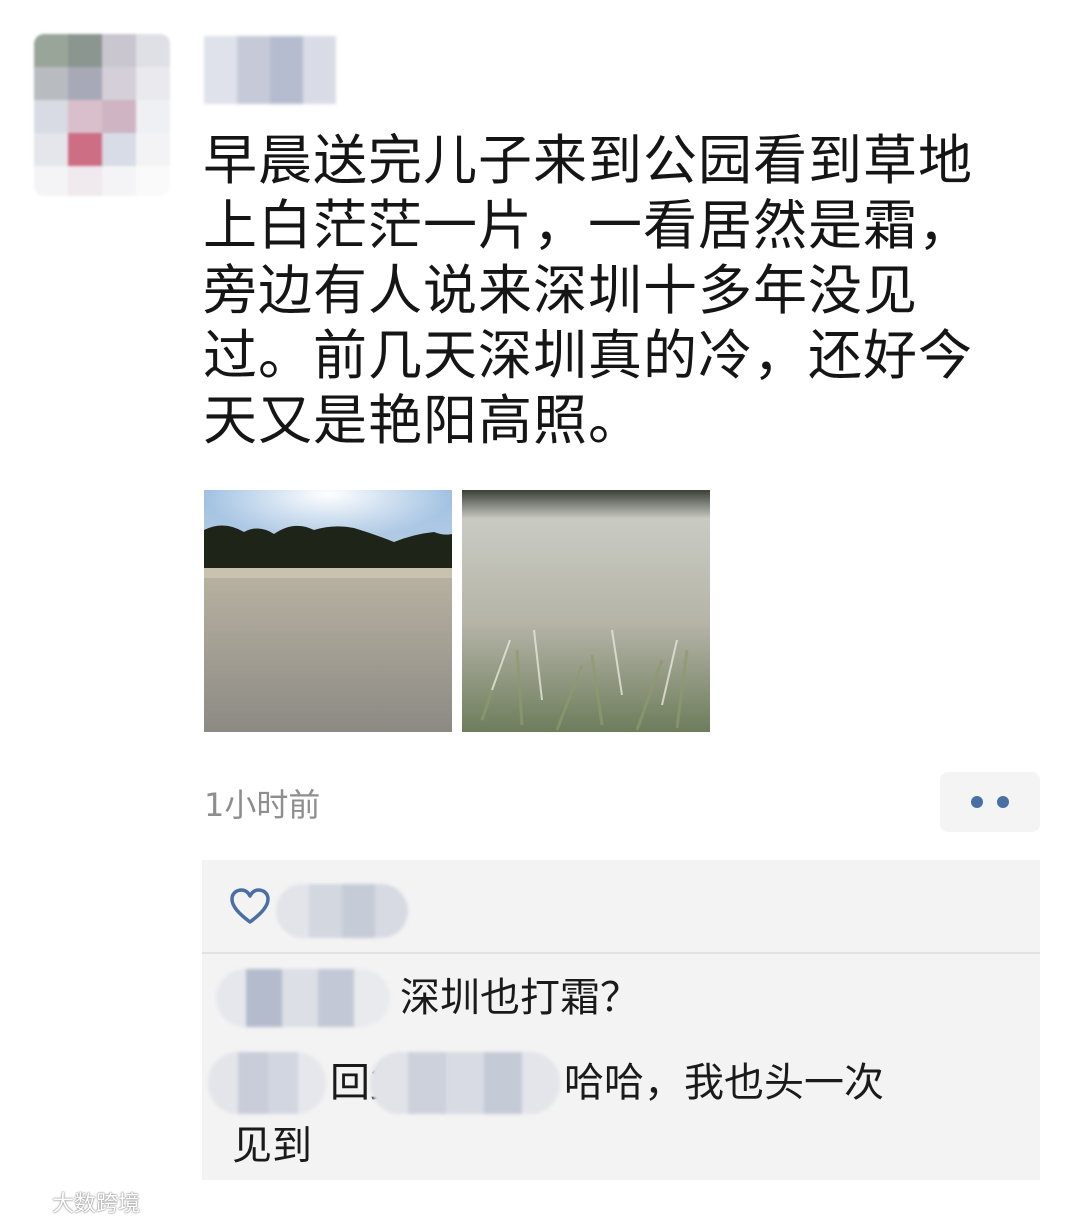  What do you see at coordinates (262, 805) in the screenshot?
I see `post-timestamp: 1小时前` at bounding box center [262, 805].